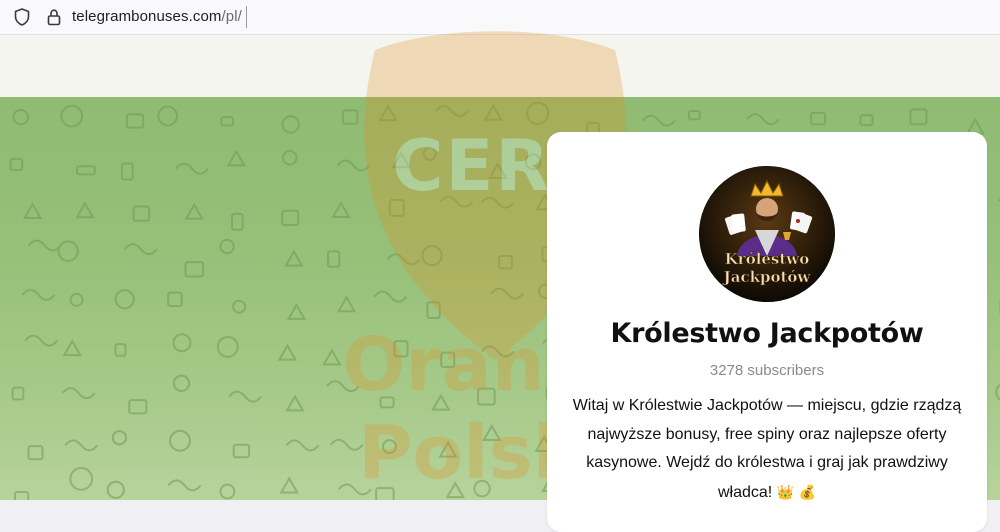  What do you see at coordinates (147, 16) in the screenshot?
I see `url-host: telegrambonuses.com` at bounding box center [147, 16].